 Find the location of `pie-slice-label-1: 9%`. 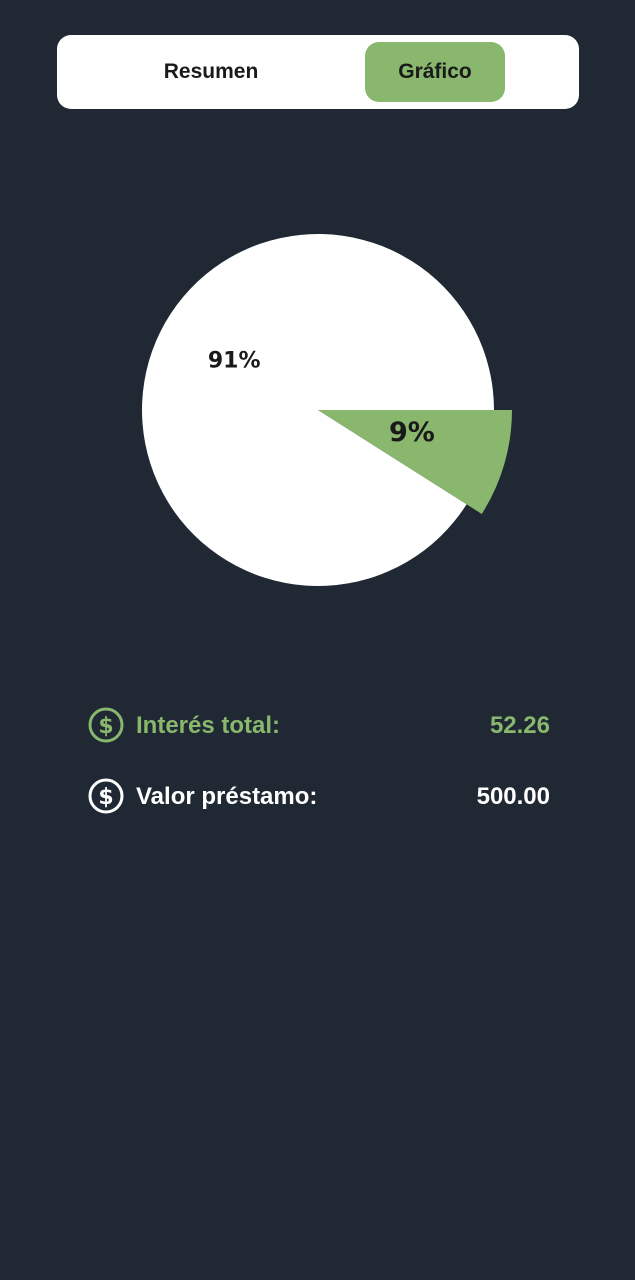

pie-slice-label-1: 9% is located at coordinates (412, 432).